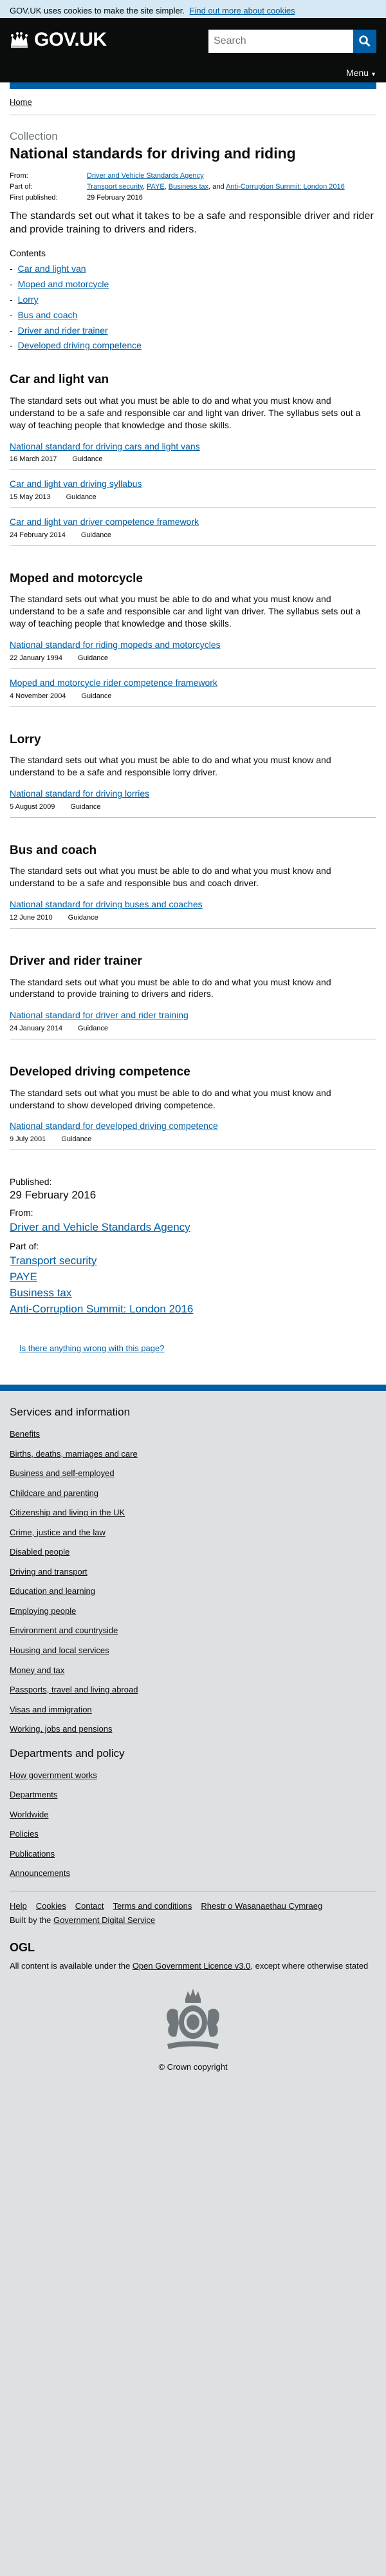 Image resolution: width=386 pixels, height=2576 pixels. What do you see at coordinates (53, 1195) in the screenshot?
I see `published-value: 29 February 2016` at bounding box center [53, 1195].